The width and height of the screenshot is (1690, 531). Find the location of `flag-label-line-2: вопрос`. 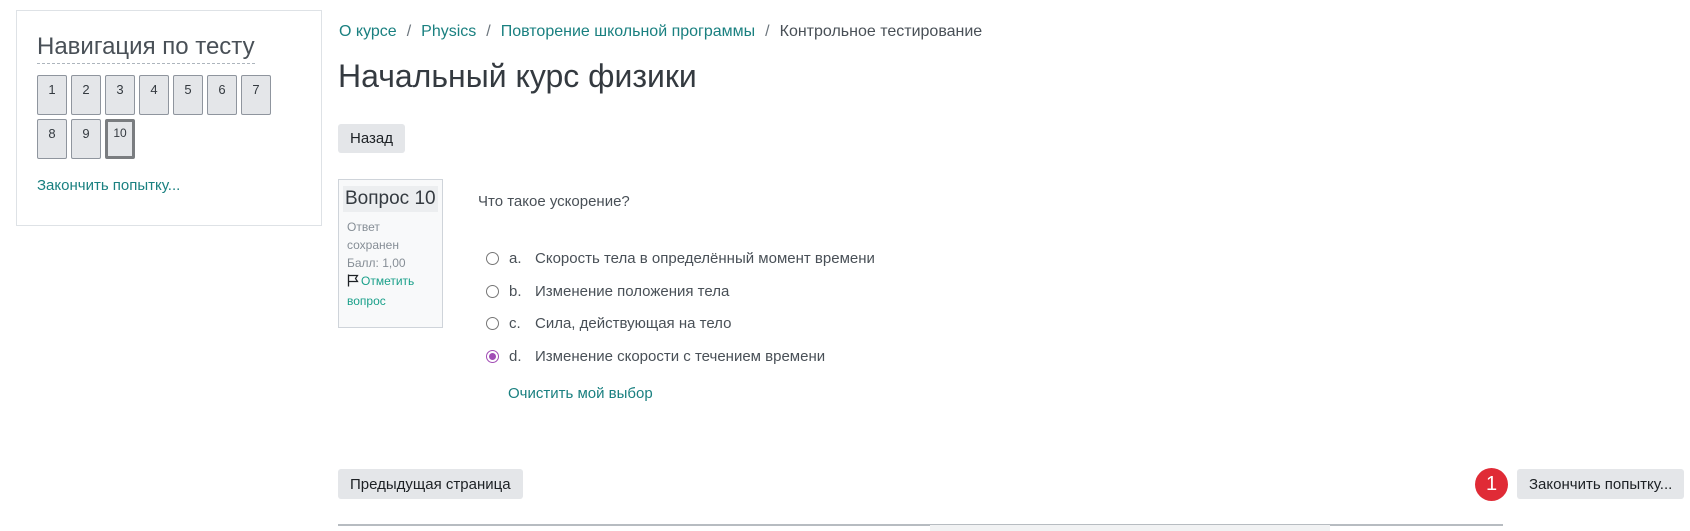

flag-label-line-2: вопрос is located at coordinates (390, 301).